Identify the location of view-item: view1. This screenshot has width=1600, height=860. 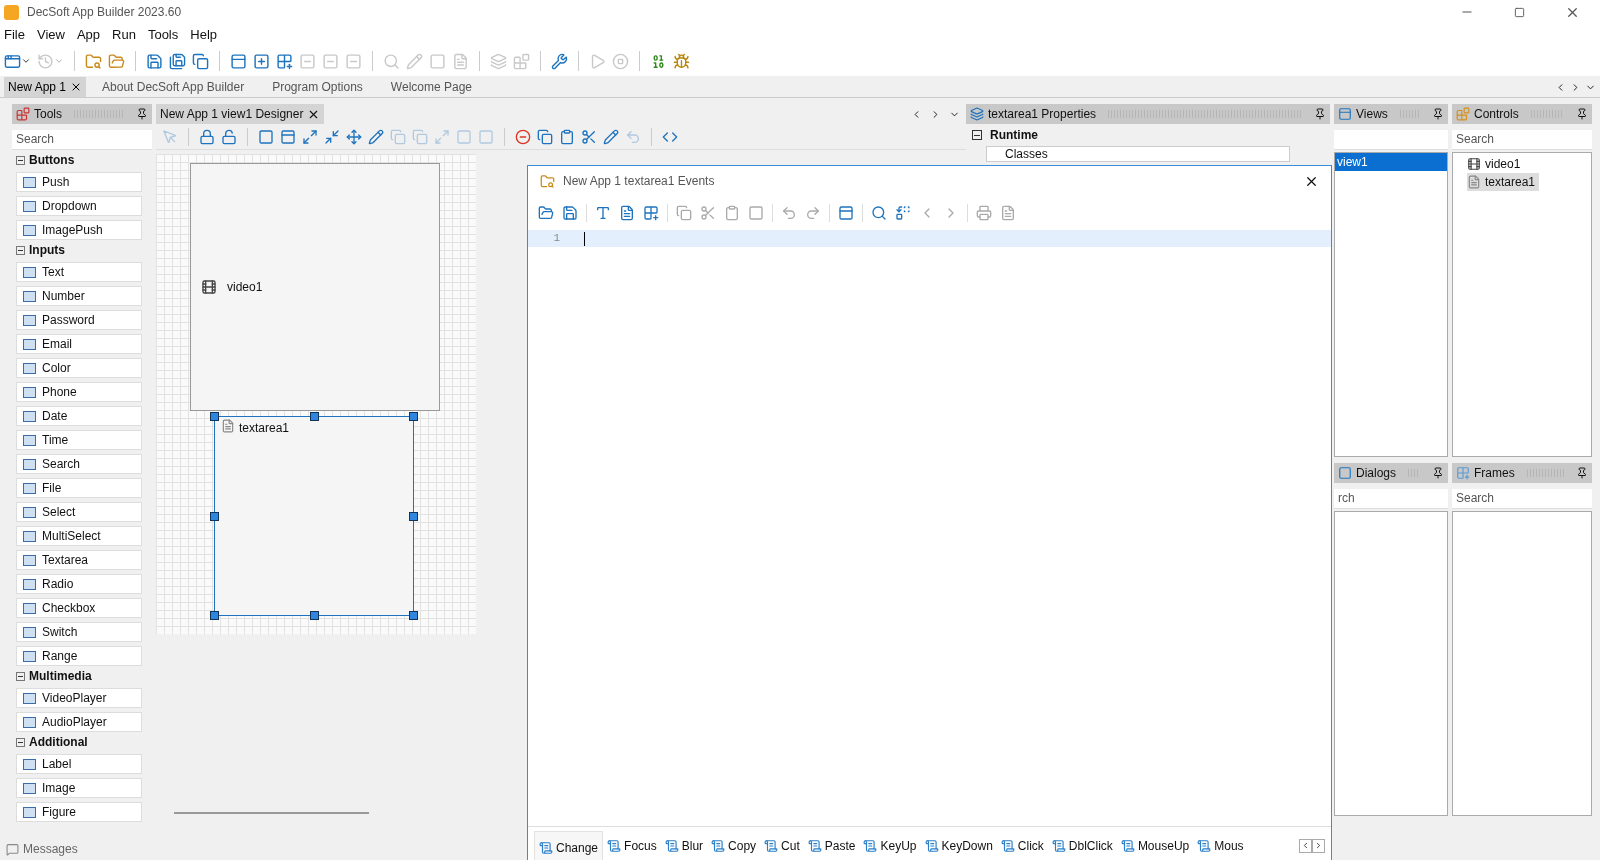
(1391, 162).